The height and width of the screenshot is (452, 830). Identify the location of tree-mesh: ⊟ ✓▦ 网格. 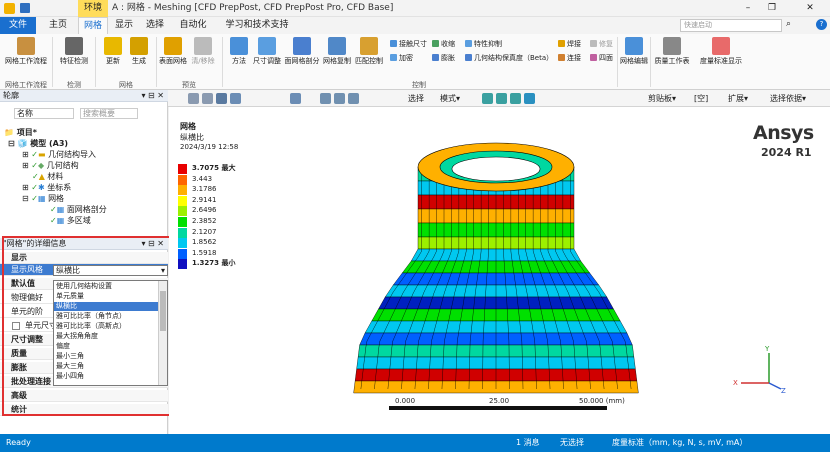
(43, 198).